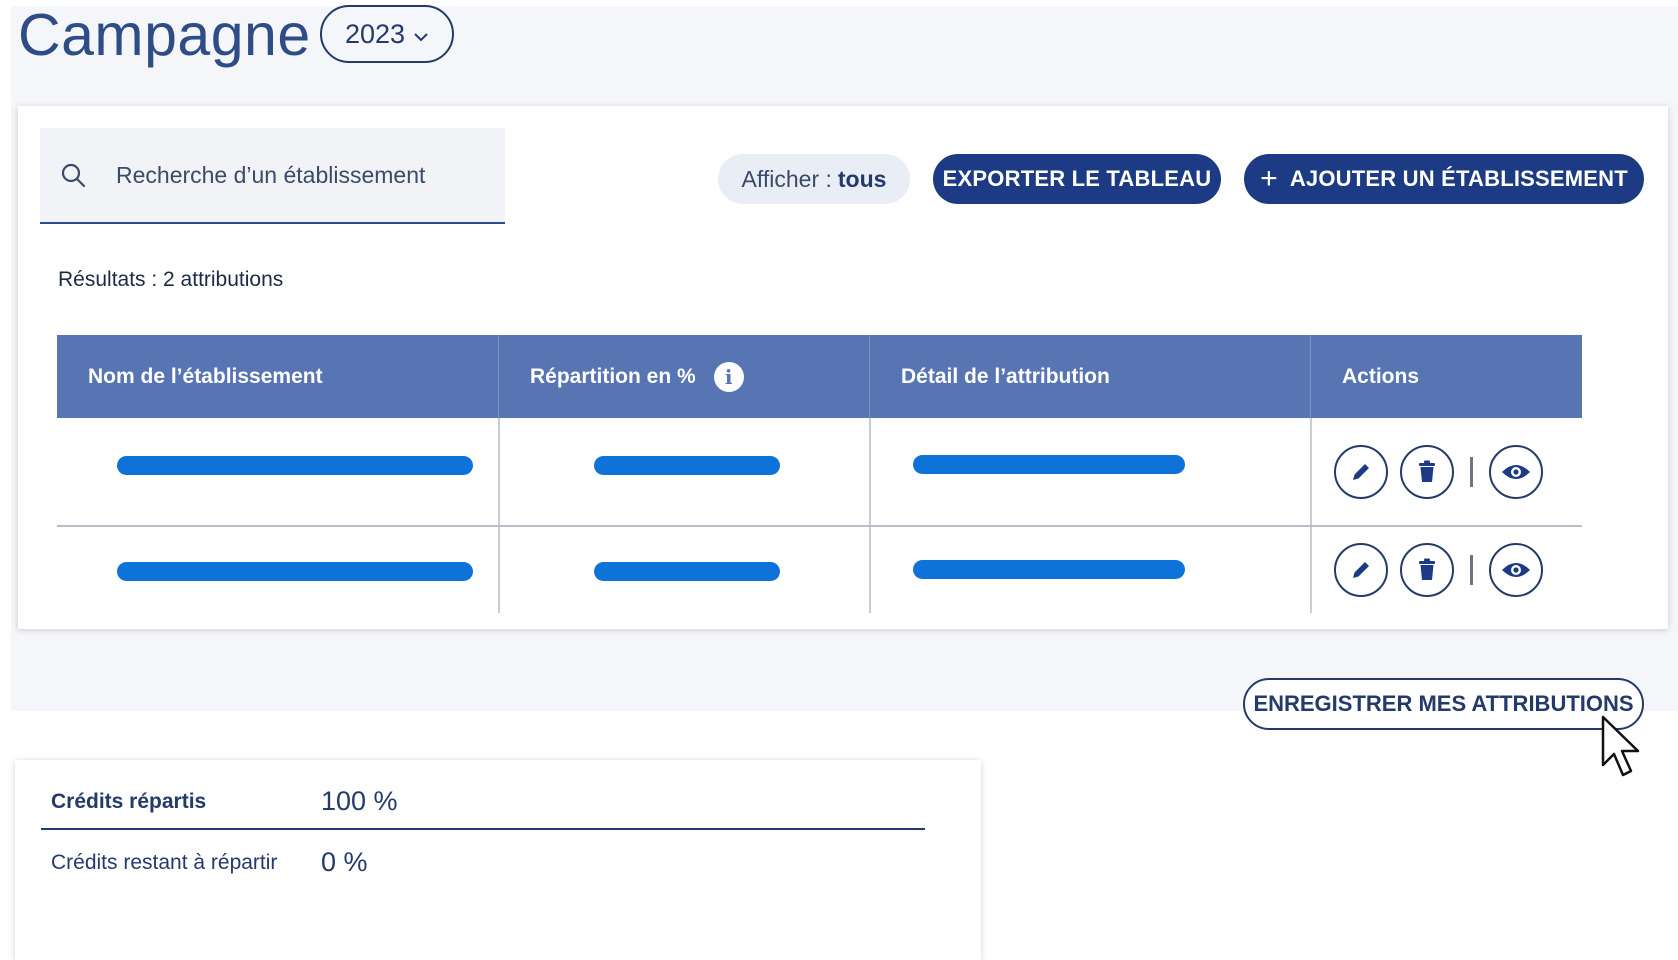 This screenshot has height=960, width=1678. Describe the element at coordinates (309, 175) in the screenshot. I see `search-input` at that location.